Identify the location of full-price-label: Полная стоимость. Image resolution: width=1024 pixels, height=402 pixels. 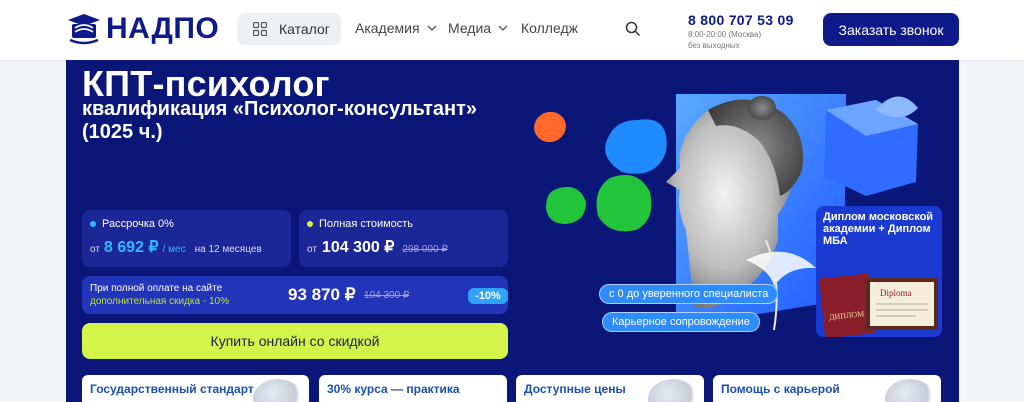
(360, 224).